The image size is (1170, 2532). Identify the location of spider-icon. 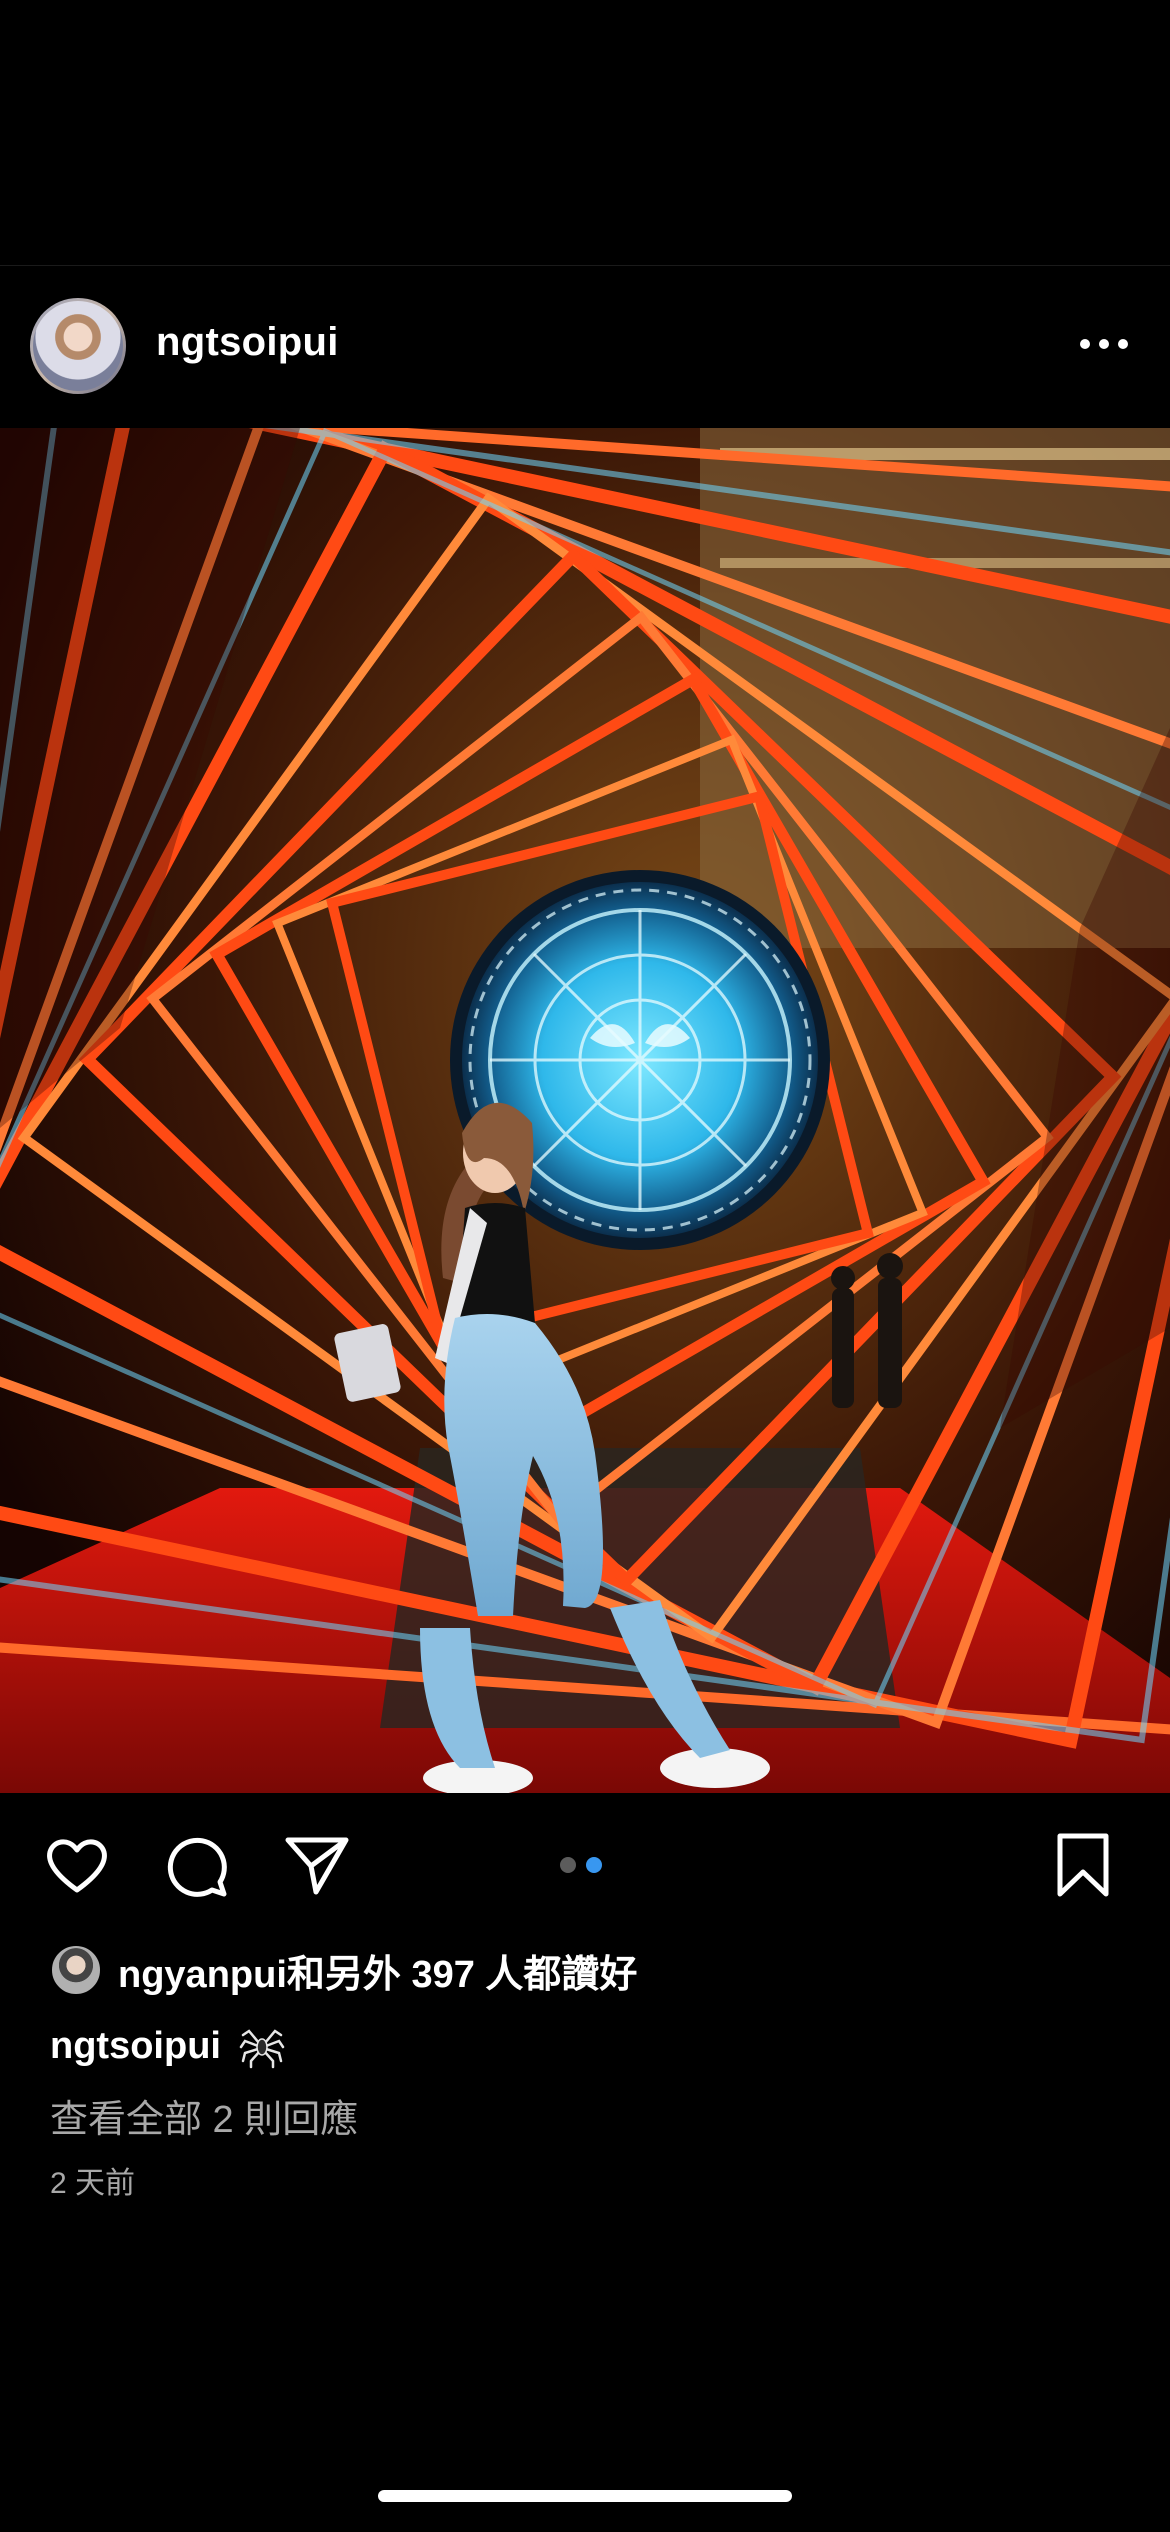
(262, 2049).